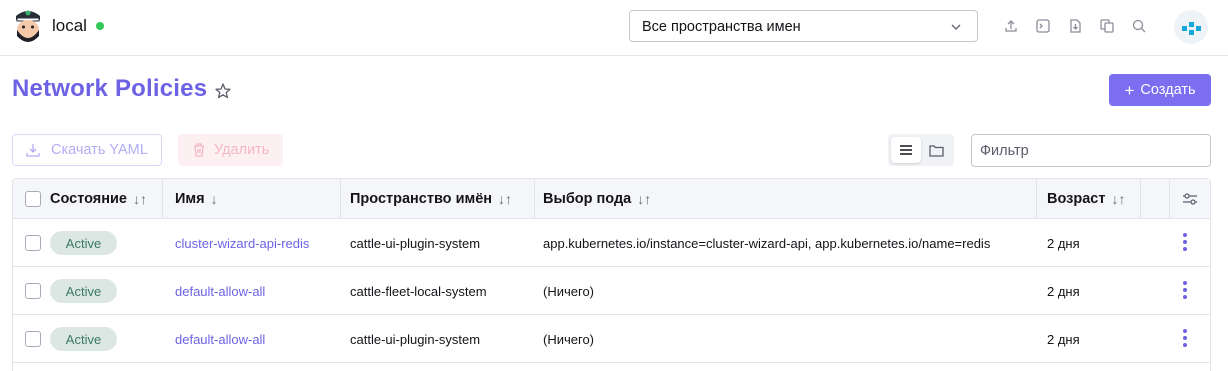 The width and height of the screenshot is (1228, 371). I want to click on star-icon, so click(223, 91).